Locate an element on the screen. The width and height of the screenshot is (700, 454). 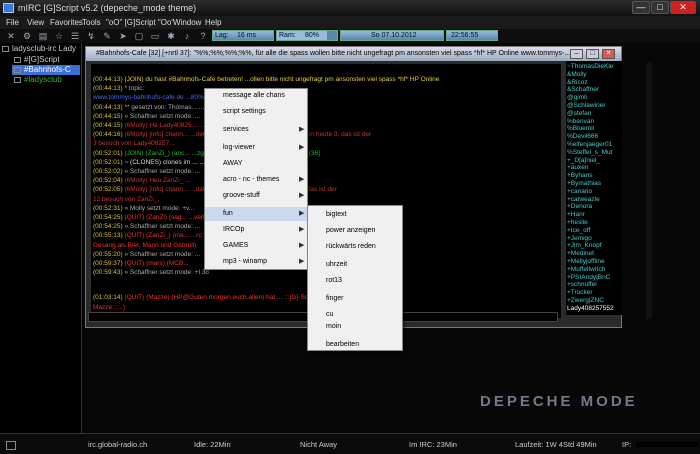
context-menu-label: log-viewer is located at coordinates (239, 147).